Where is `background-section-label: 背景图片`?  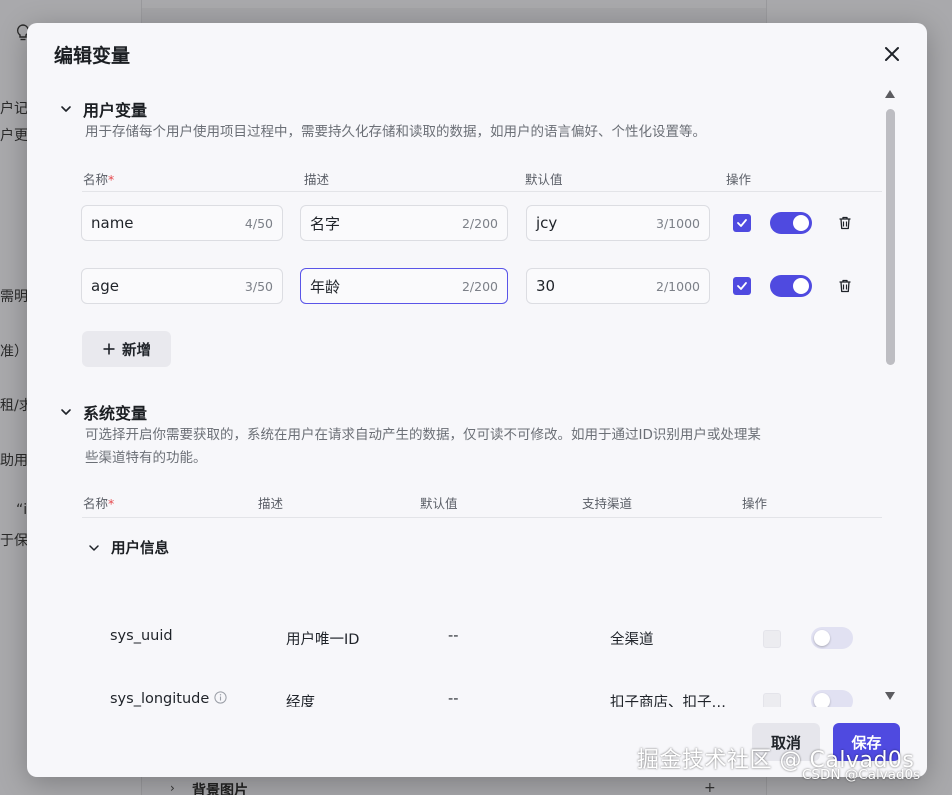 background-section-label: 背景图片 is located at coordinates (220, 789).